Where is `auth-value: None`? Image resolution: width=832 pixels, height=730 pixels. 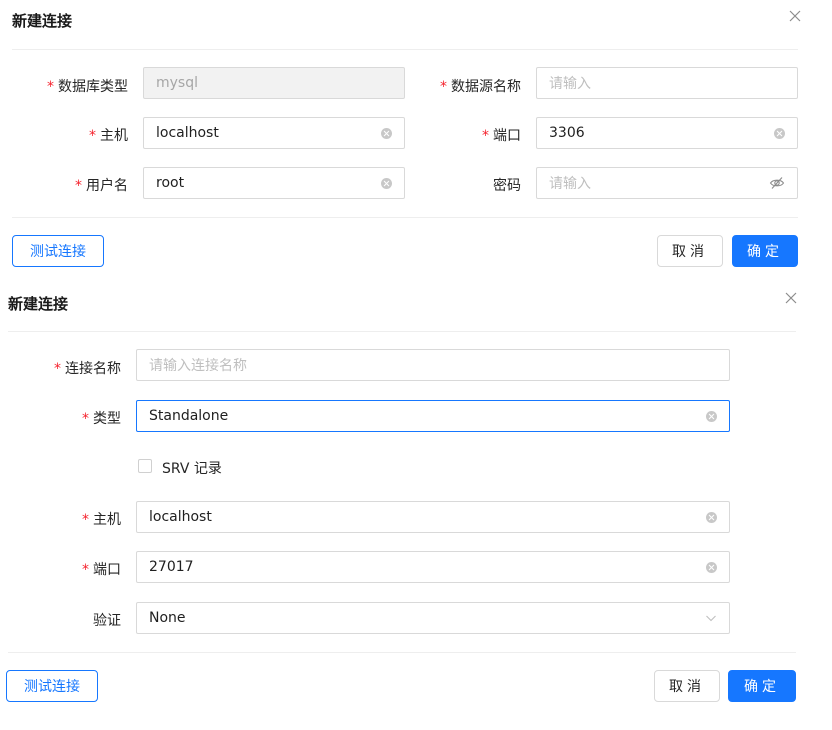
auth-value: None is located at coordinates (167, 618).